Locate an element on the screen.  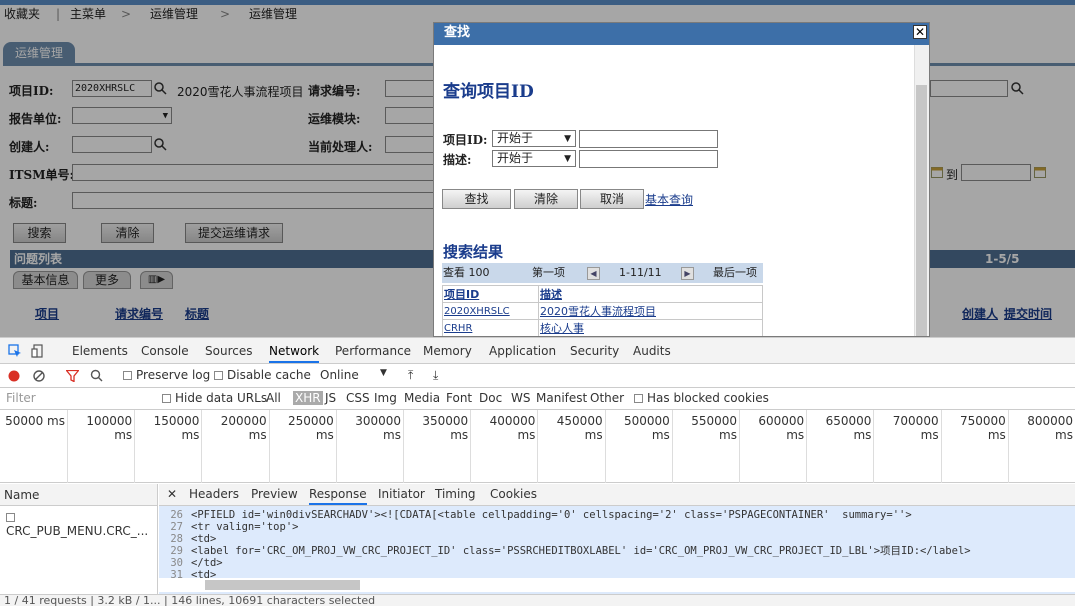
timeline-label: 550000 ms is located at coordinates (714, 428).